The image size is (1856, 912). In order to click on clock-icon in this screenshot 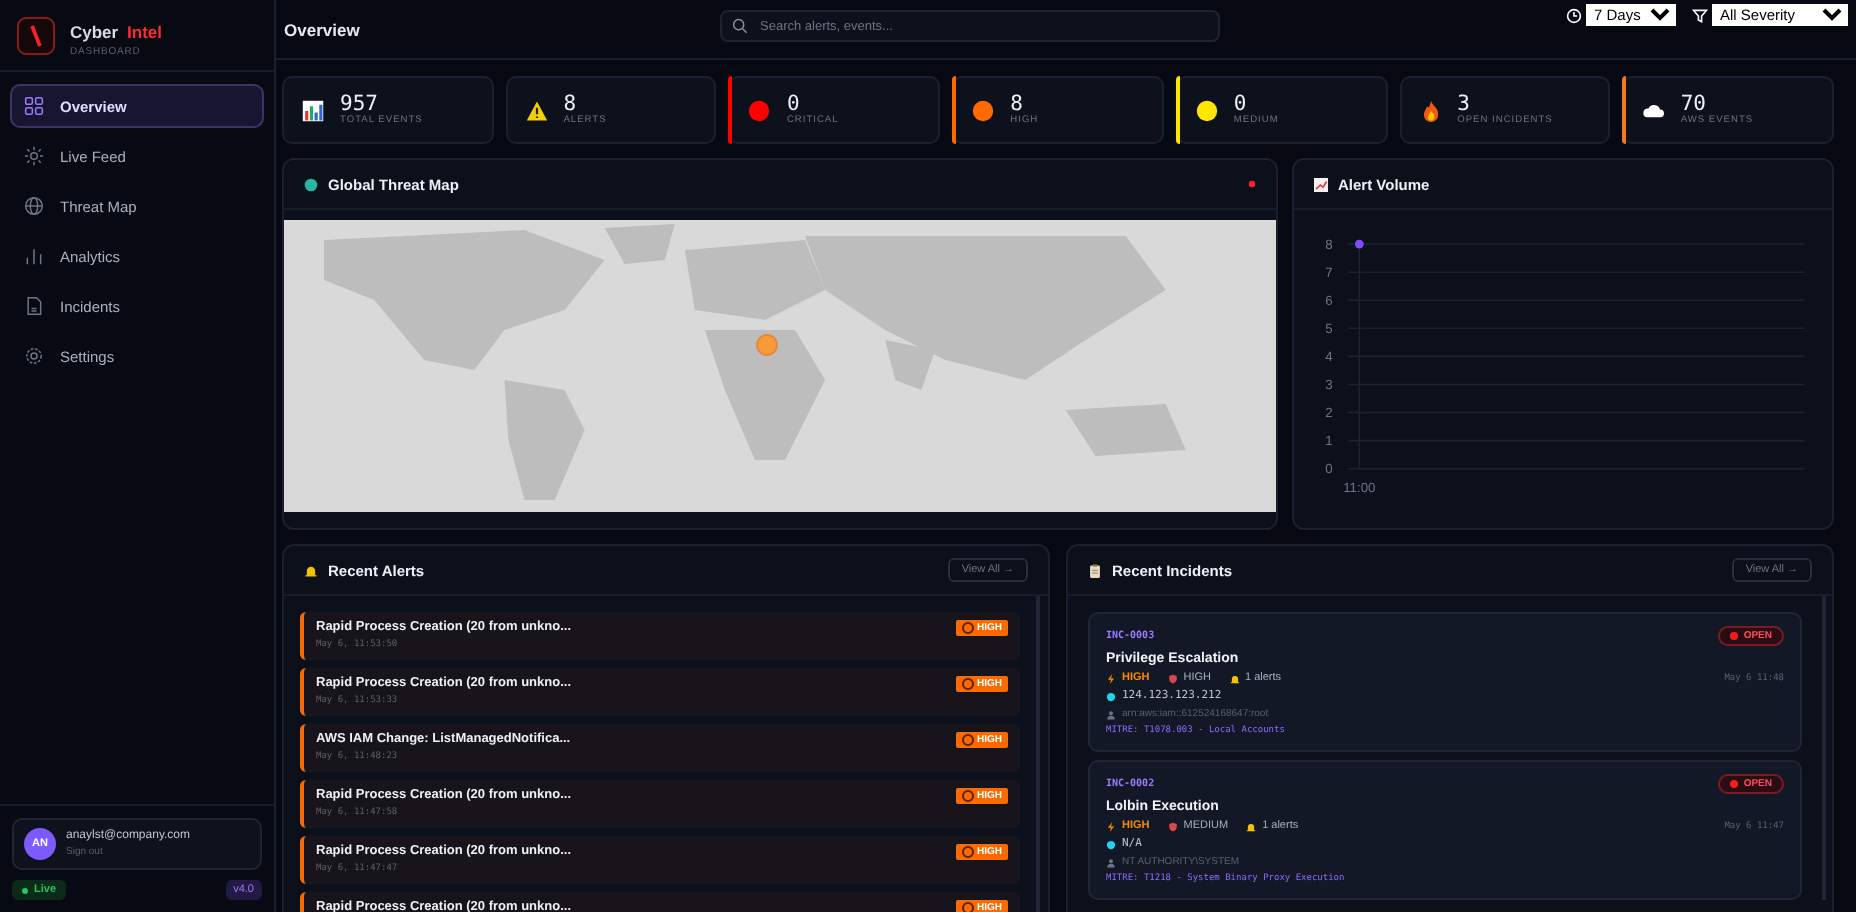, I will do `click(1574, 15)`.